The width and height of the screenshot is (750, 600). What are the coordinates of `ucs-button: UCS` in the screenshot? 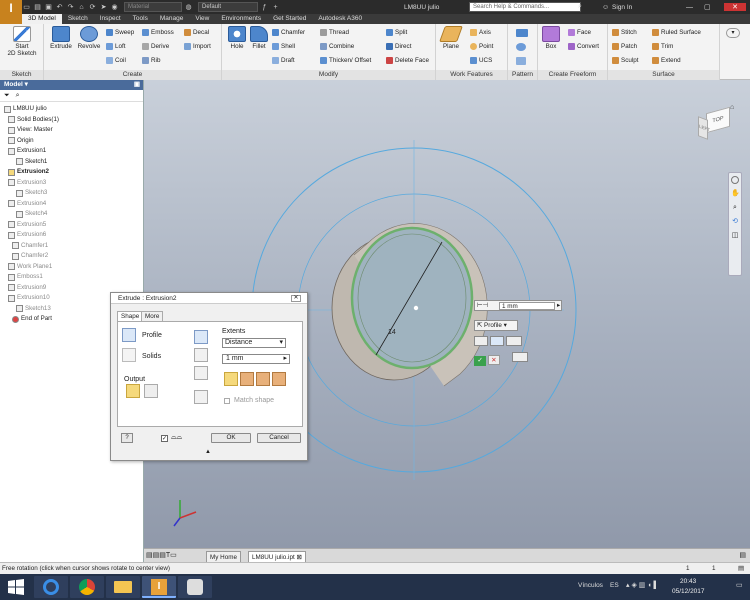 It's located at (481, 60).